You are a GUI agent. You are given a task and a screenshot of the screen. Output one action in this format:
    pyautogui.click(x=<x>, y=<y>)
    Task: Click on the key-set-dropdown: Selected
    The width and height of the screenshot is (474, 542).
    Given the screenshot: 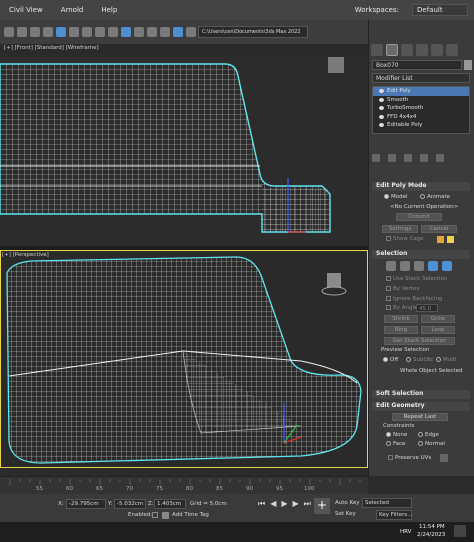 What is the action you would take?
    pyautogui.click(x=387, y=503)
    